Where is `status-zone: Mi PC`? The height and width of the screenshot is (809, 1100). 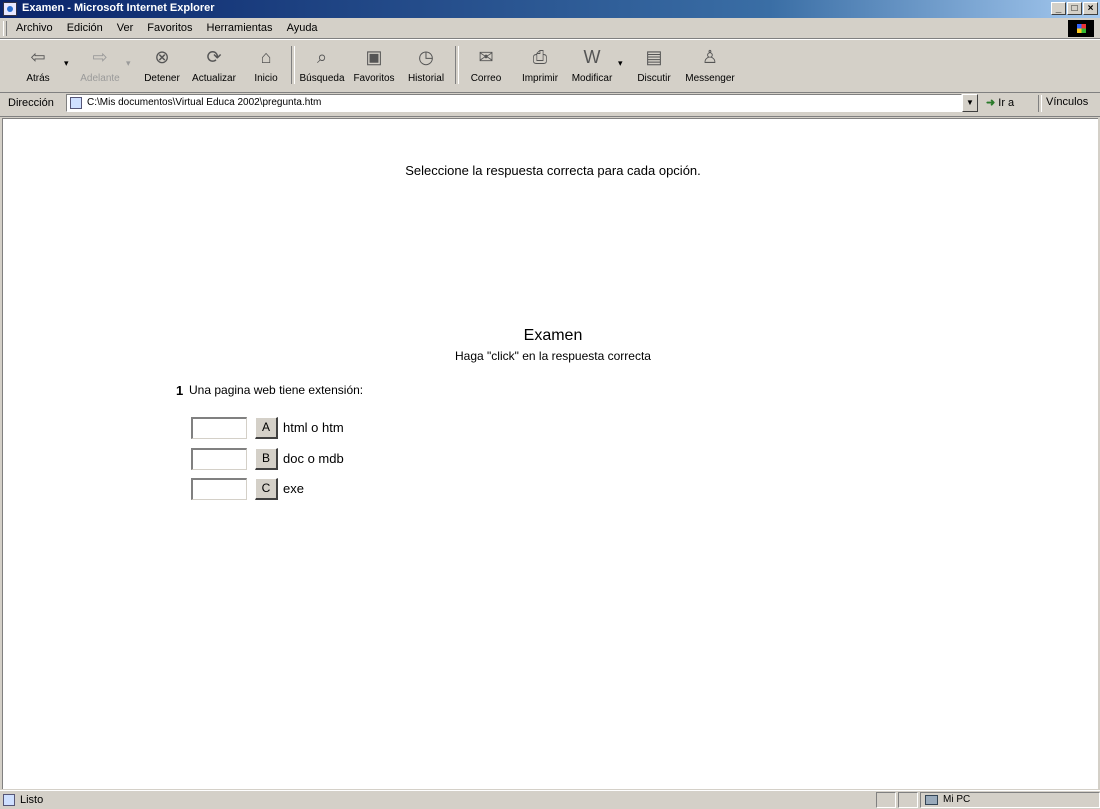 status-zone: Mi PC is located at coordinates (957, 799).